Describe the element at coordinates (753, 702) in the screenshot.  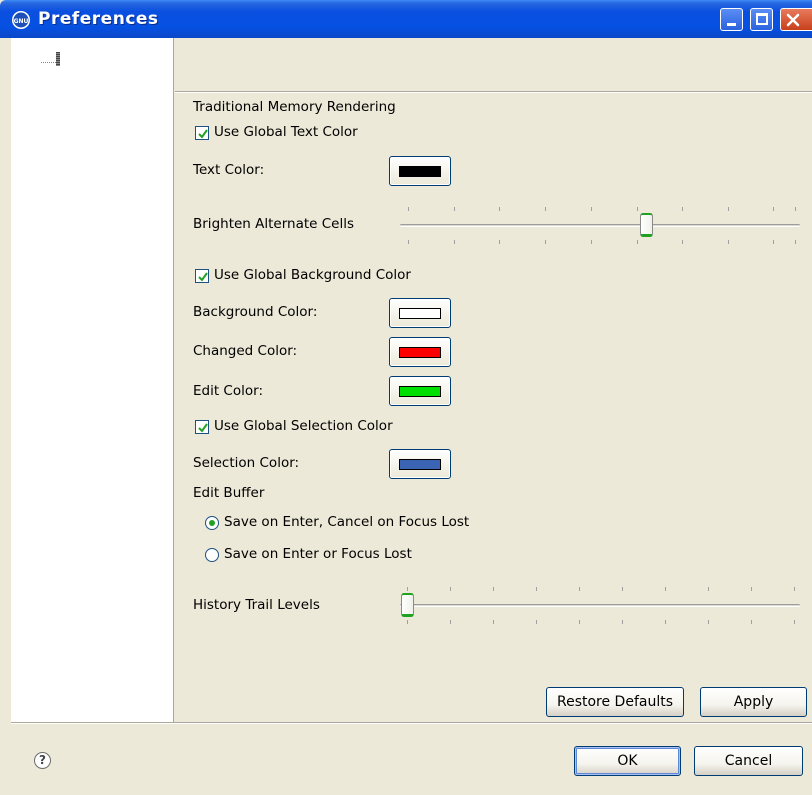
I see `apply-button: Apply` at that location.